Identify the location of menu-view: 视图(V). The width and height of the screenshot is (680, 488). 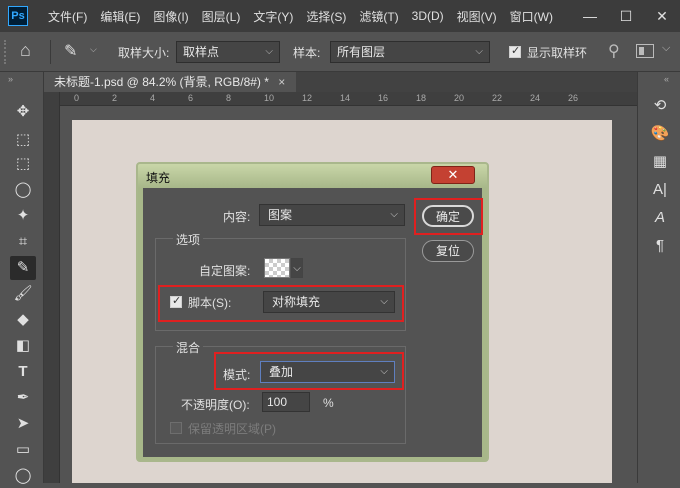
(477, 16).